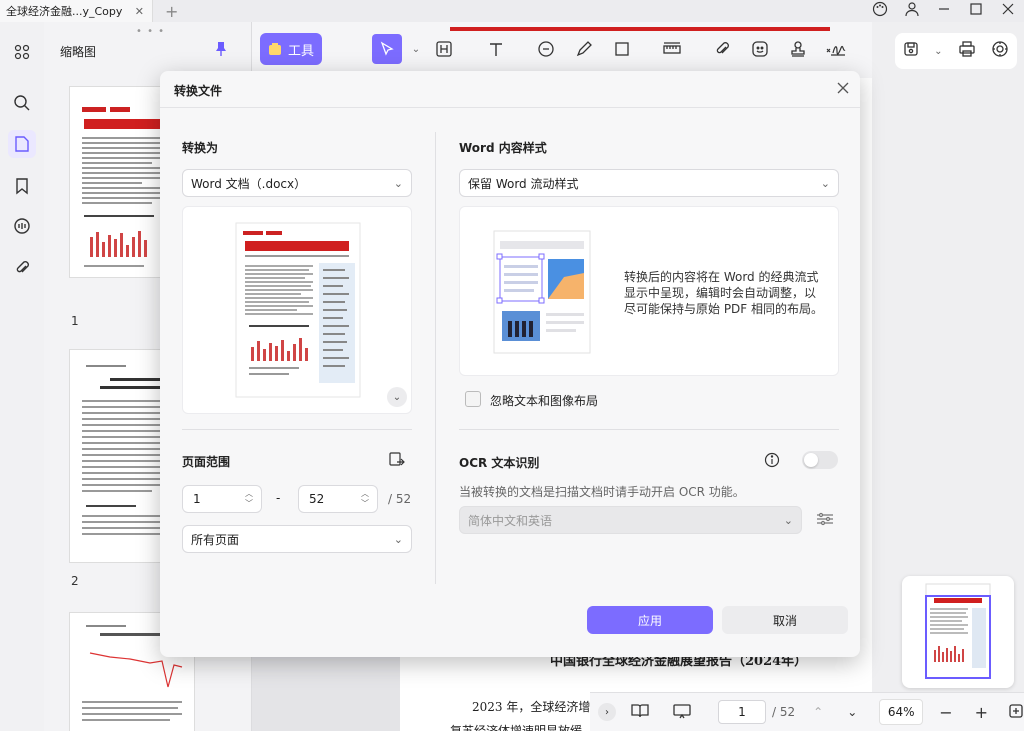  What do you see at coordinates (760, 49) in the screenshot?
I see `sticker-icon` at bounding box center [760, 49].